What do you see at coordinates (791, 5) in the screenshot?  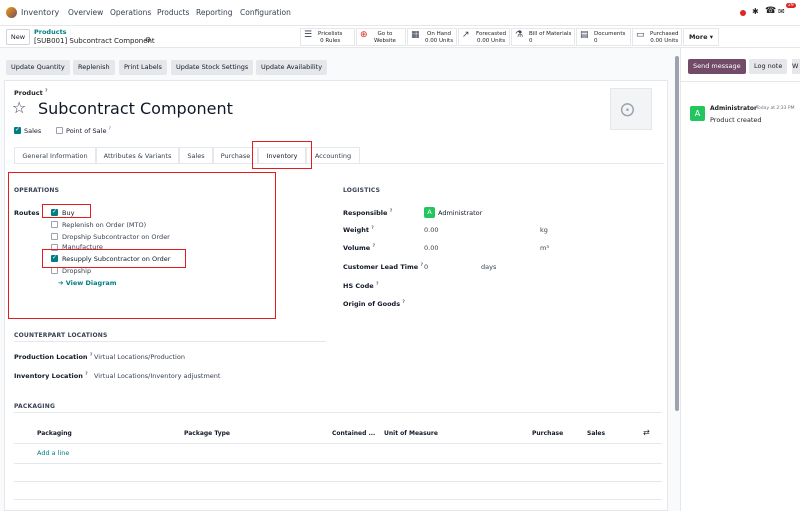 I see `notification-badge: 29` at bounding box center [791, 5].